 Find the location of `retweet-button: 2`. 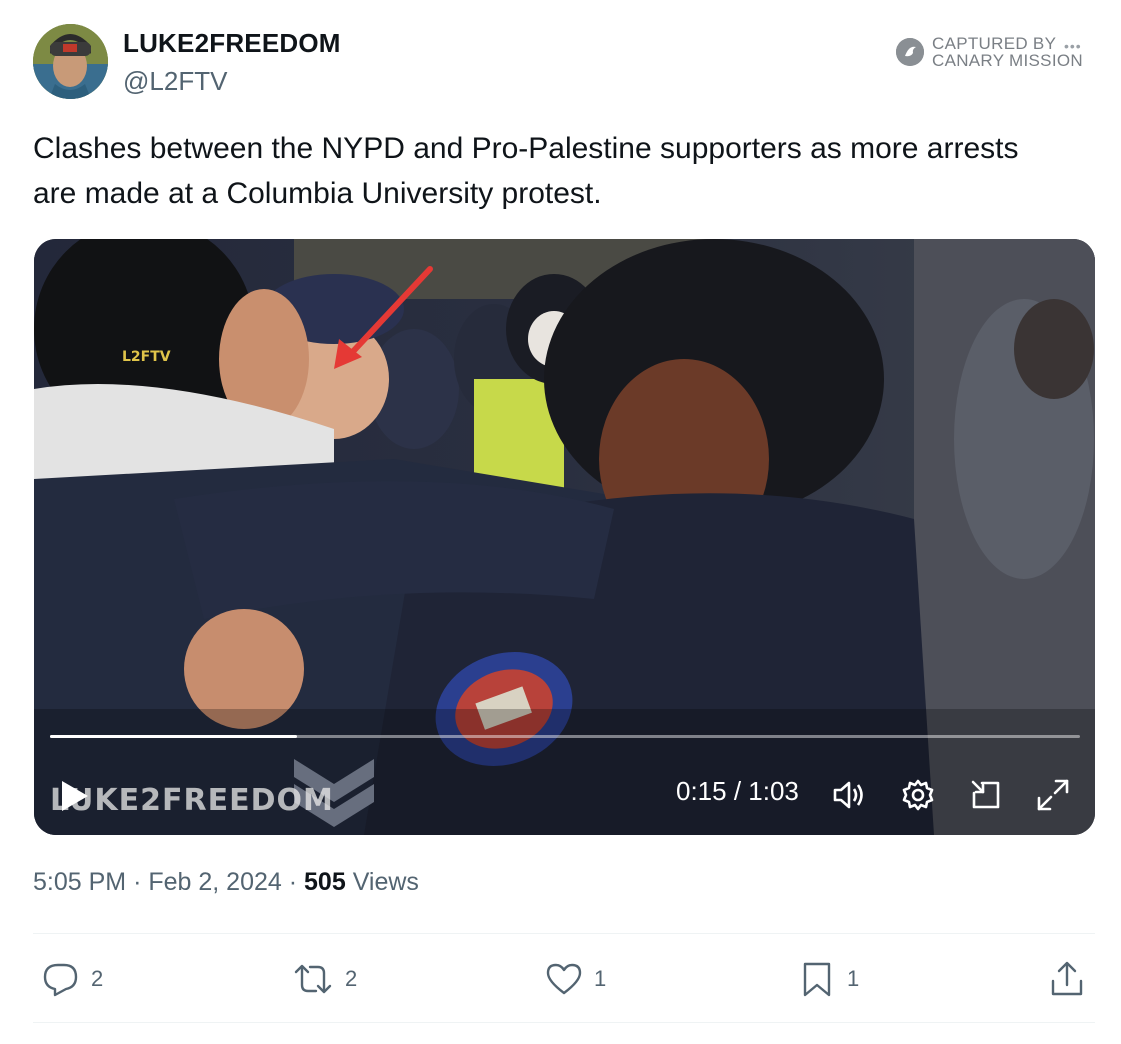

retweet-button: 2 is located at coordinates (324, 979).